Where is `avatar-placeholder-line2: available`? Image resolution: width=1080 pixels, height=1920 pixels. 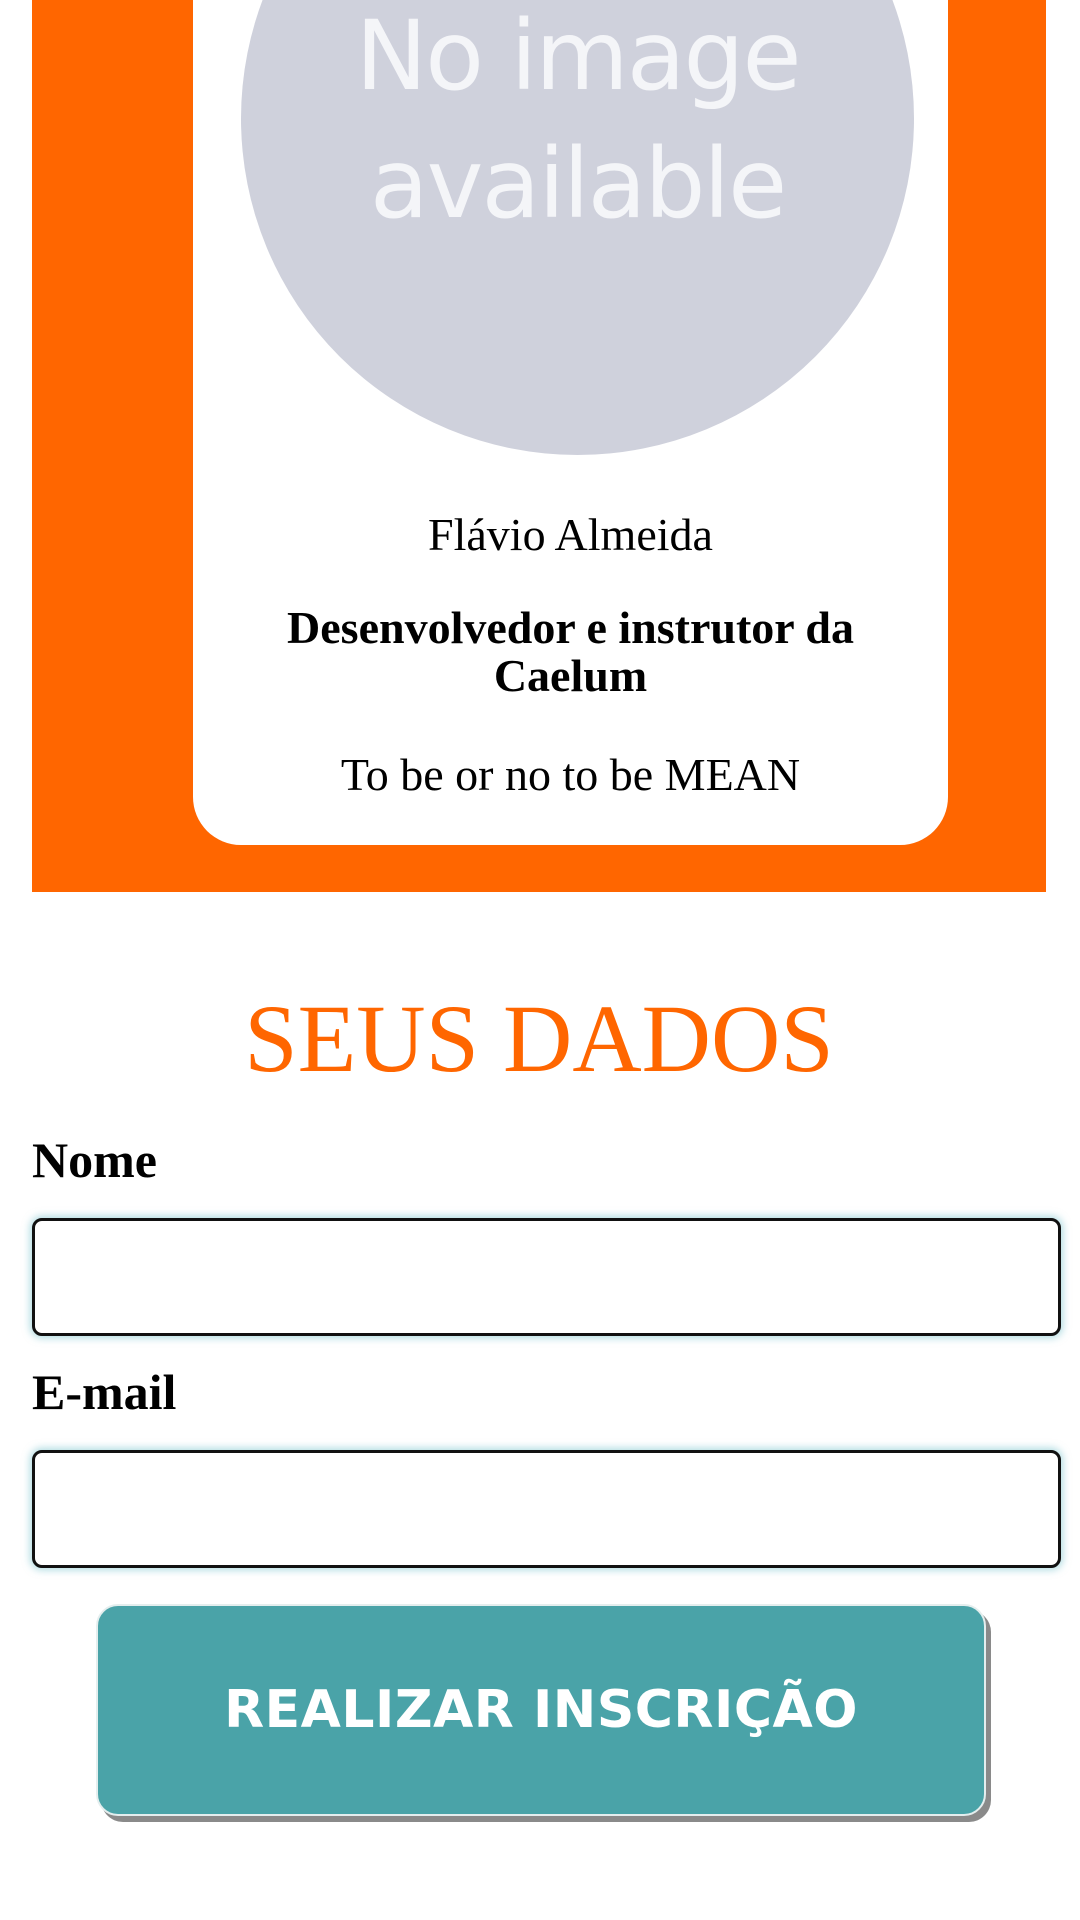 avatar-placeholder-line2: available is located at coordinates (578, 184).